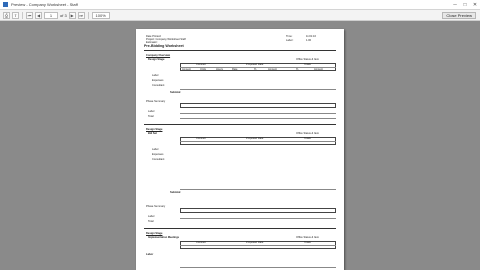 This screenshot has height=270, width=480. Describe the element at coordinates (72, 15) in the screenshot. I see `next-page-icon: ▶` at that location.